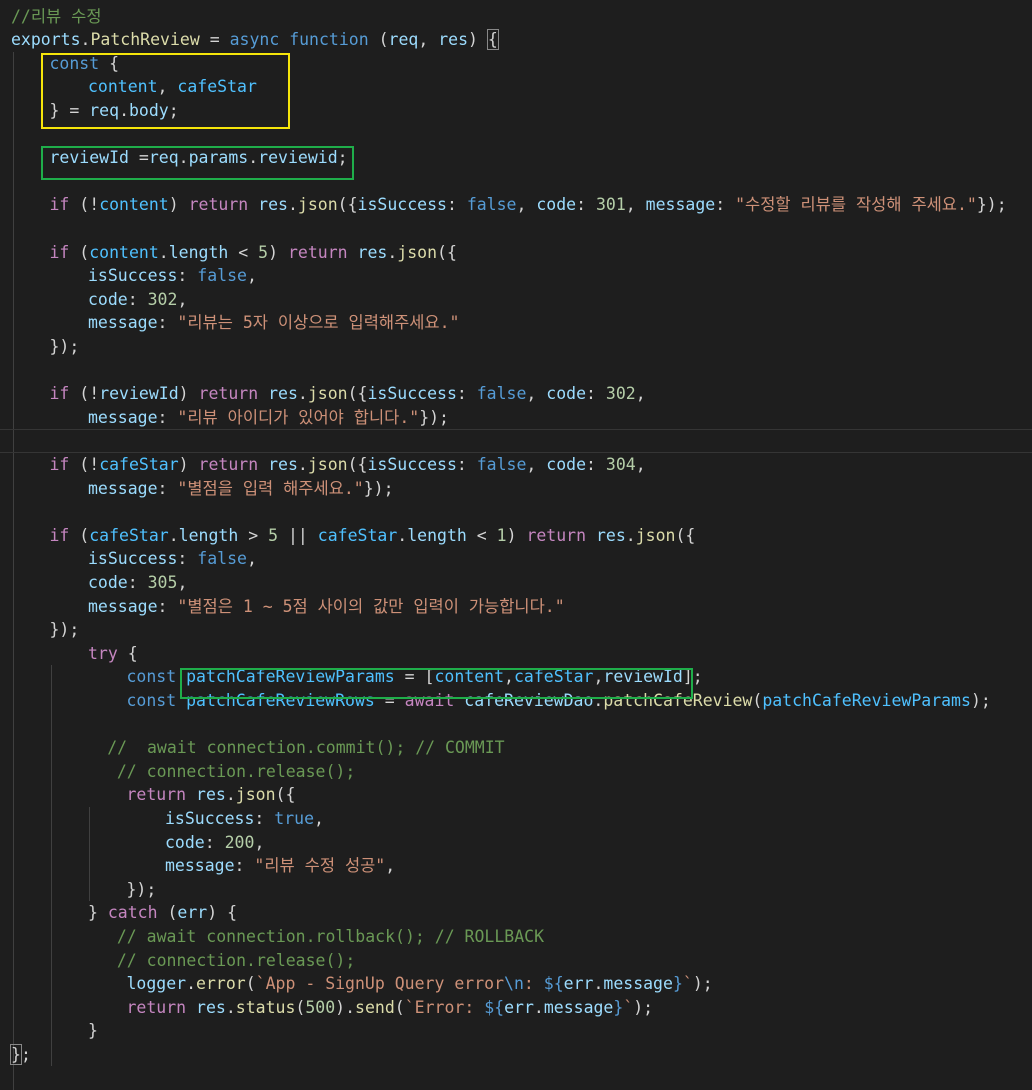  Describe the element at coordinates (516, 866) in the screenshot. I see `code-line: message: "리뷰 수정 성공",` at that location.